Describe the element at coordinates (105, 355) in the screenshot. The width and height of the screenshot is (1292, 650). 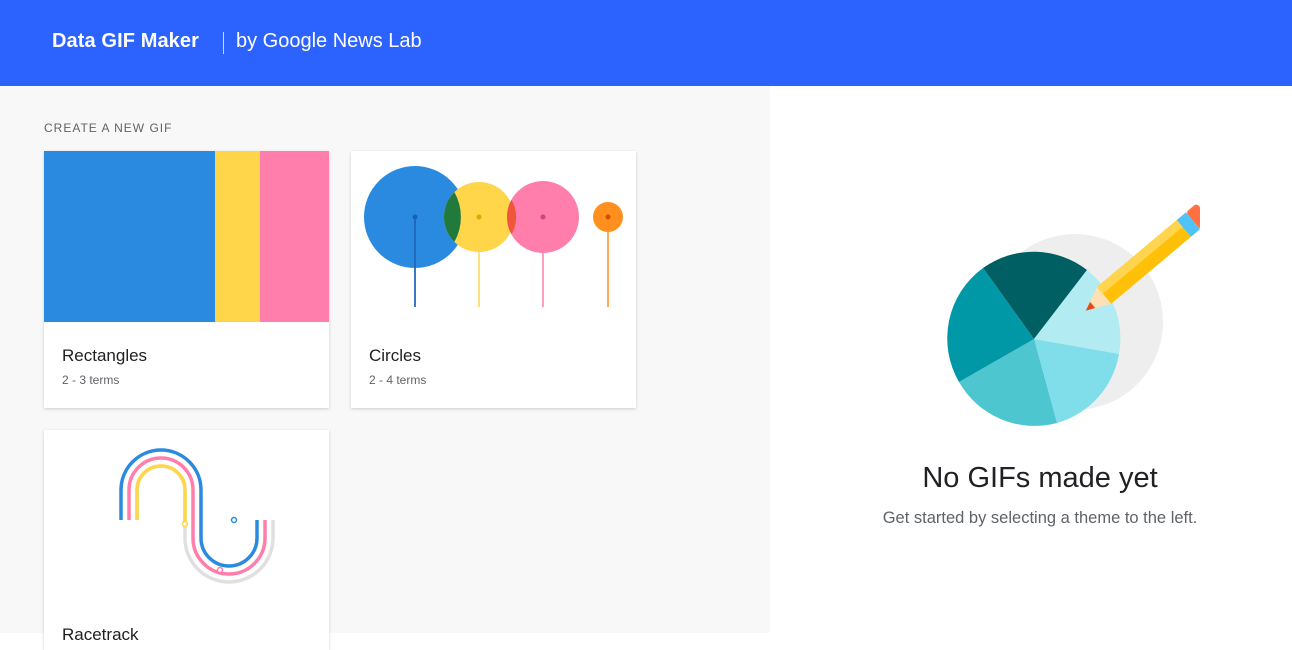
I see `card-title: Rectangles` at that location.